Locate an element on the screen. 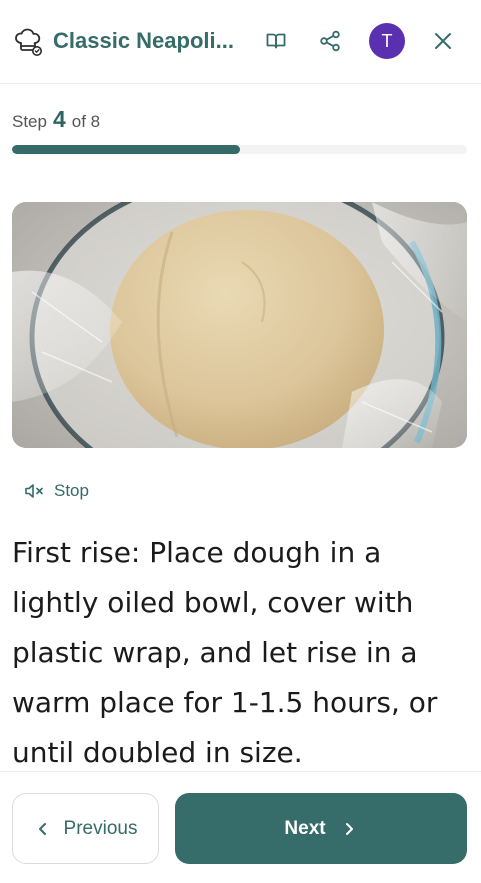  stop-audio-label: Stop is located at coordinates (71, 490).